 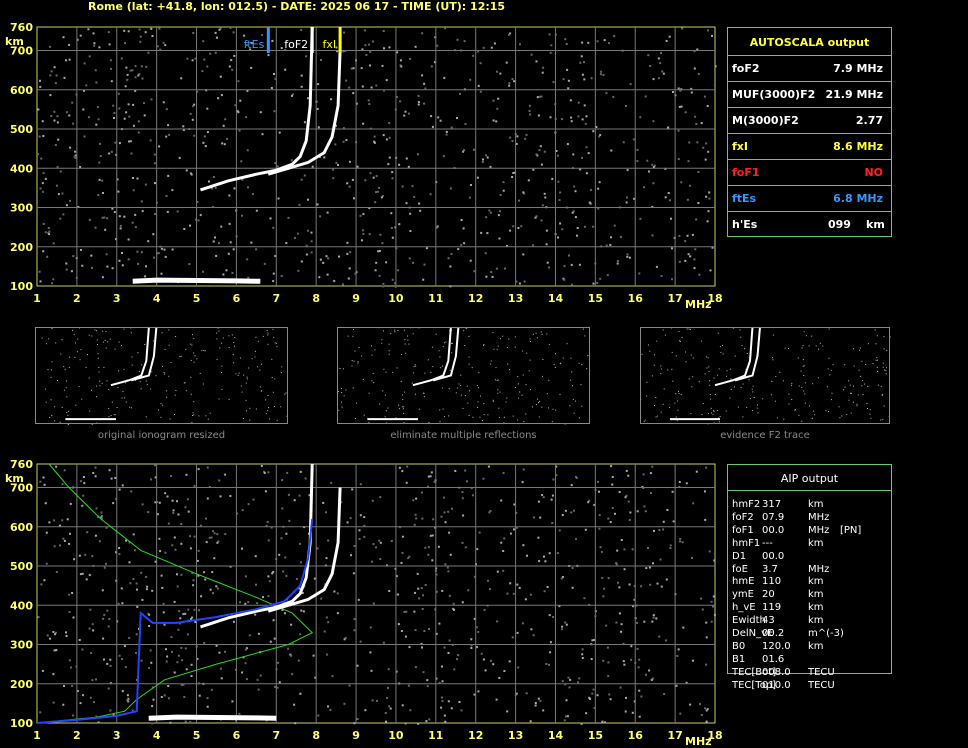 I want to click on aip-value: ---, so click(x=767, y=543).